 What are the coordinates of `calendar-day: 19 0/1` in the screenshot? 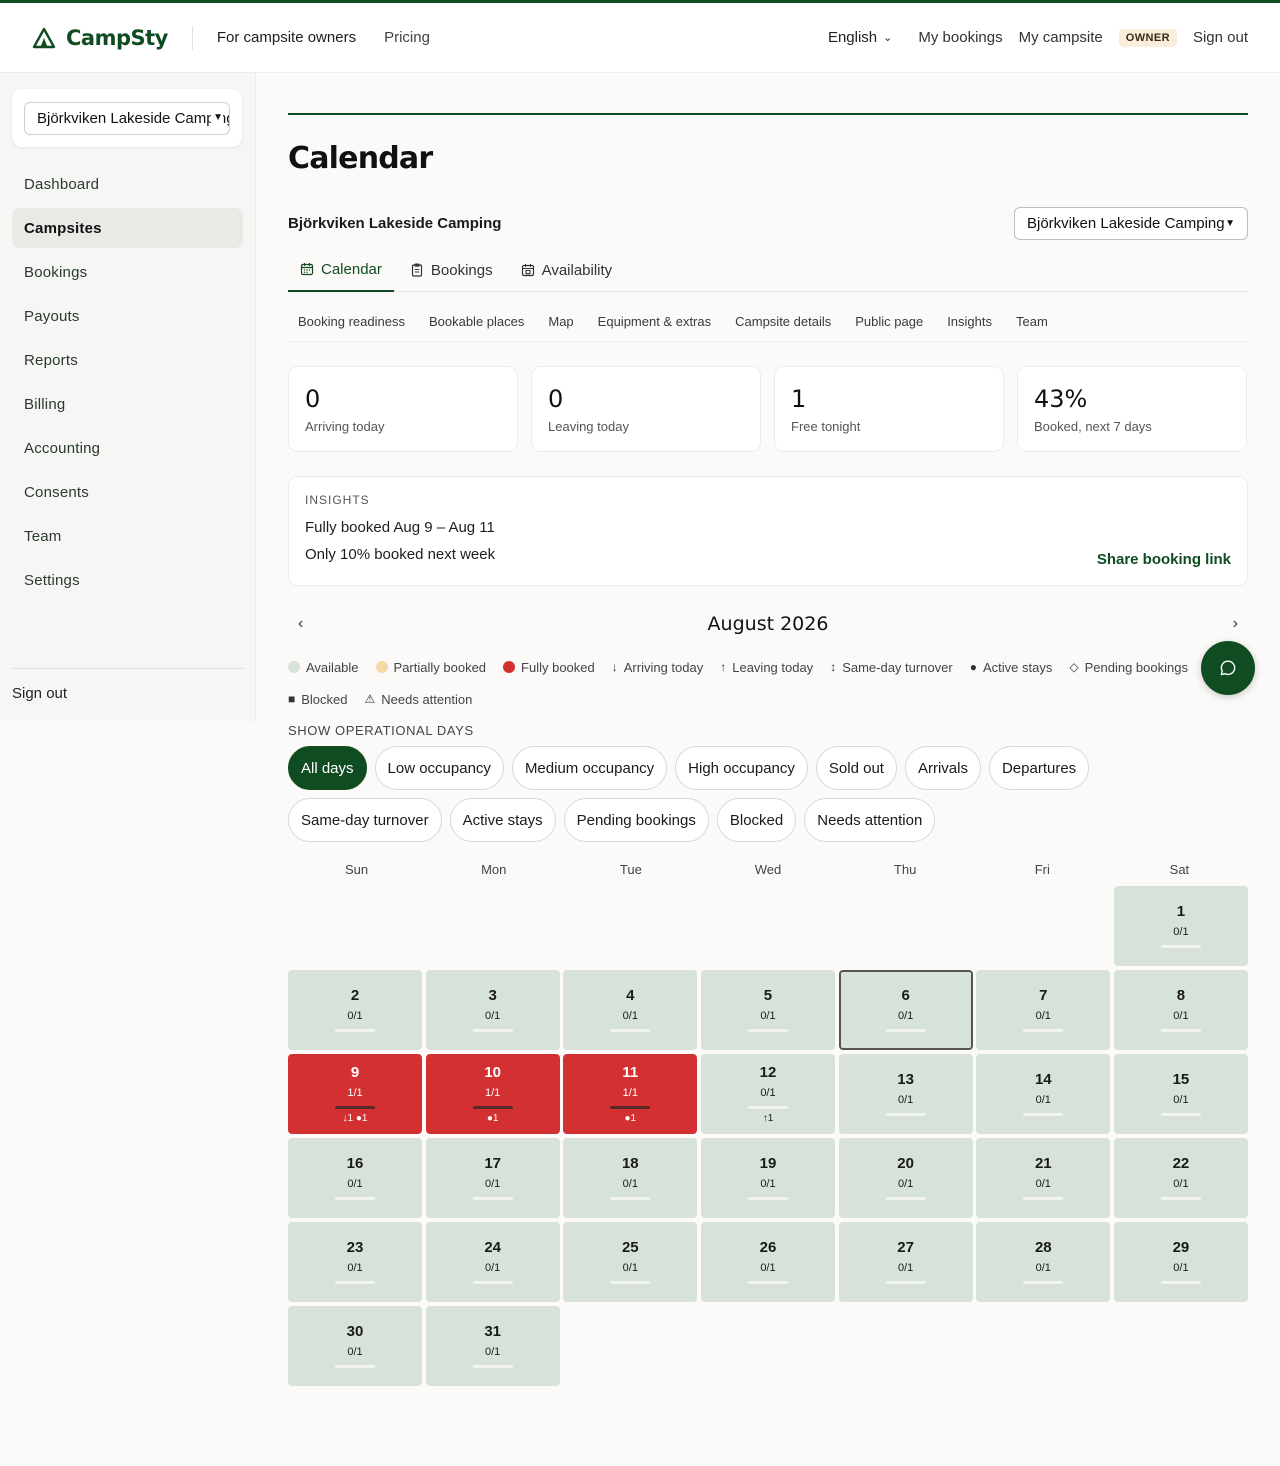 It's located at (767, 1178).